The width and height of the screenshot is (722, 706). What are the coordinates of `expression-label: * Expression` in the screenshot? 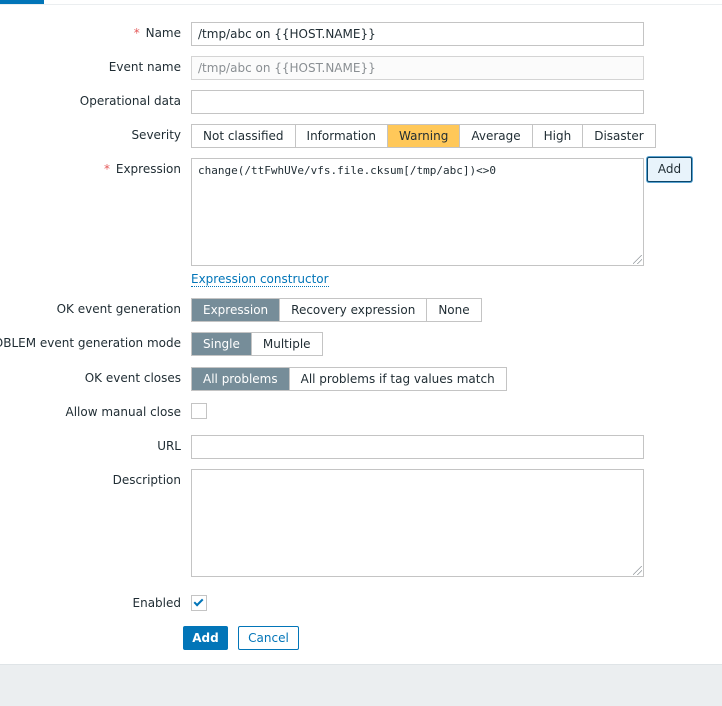 It's located at (142, 169).